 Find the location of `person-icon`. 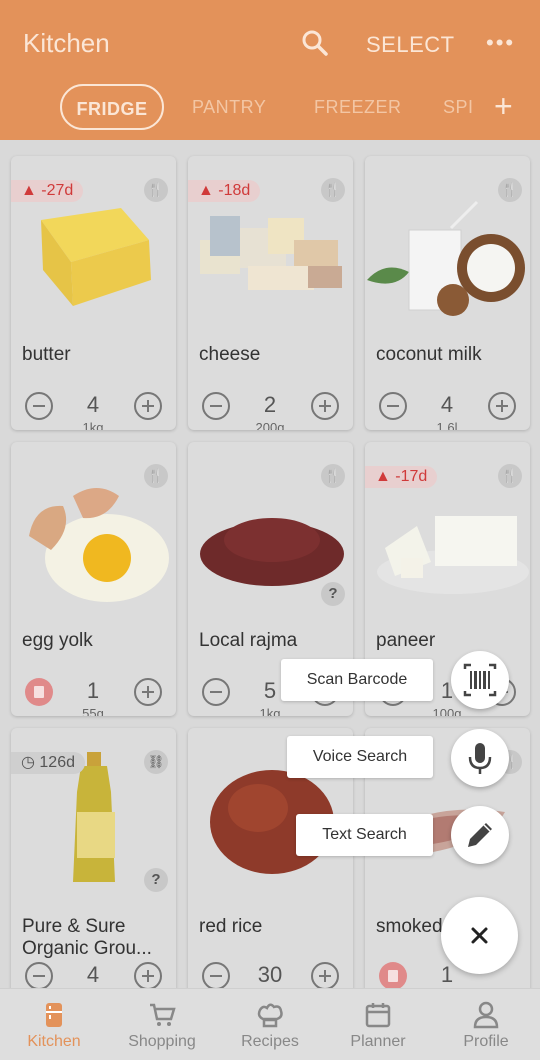

person-icon is located at coordinates (486, 1015).